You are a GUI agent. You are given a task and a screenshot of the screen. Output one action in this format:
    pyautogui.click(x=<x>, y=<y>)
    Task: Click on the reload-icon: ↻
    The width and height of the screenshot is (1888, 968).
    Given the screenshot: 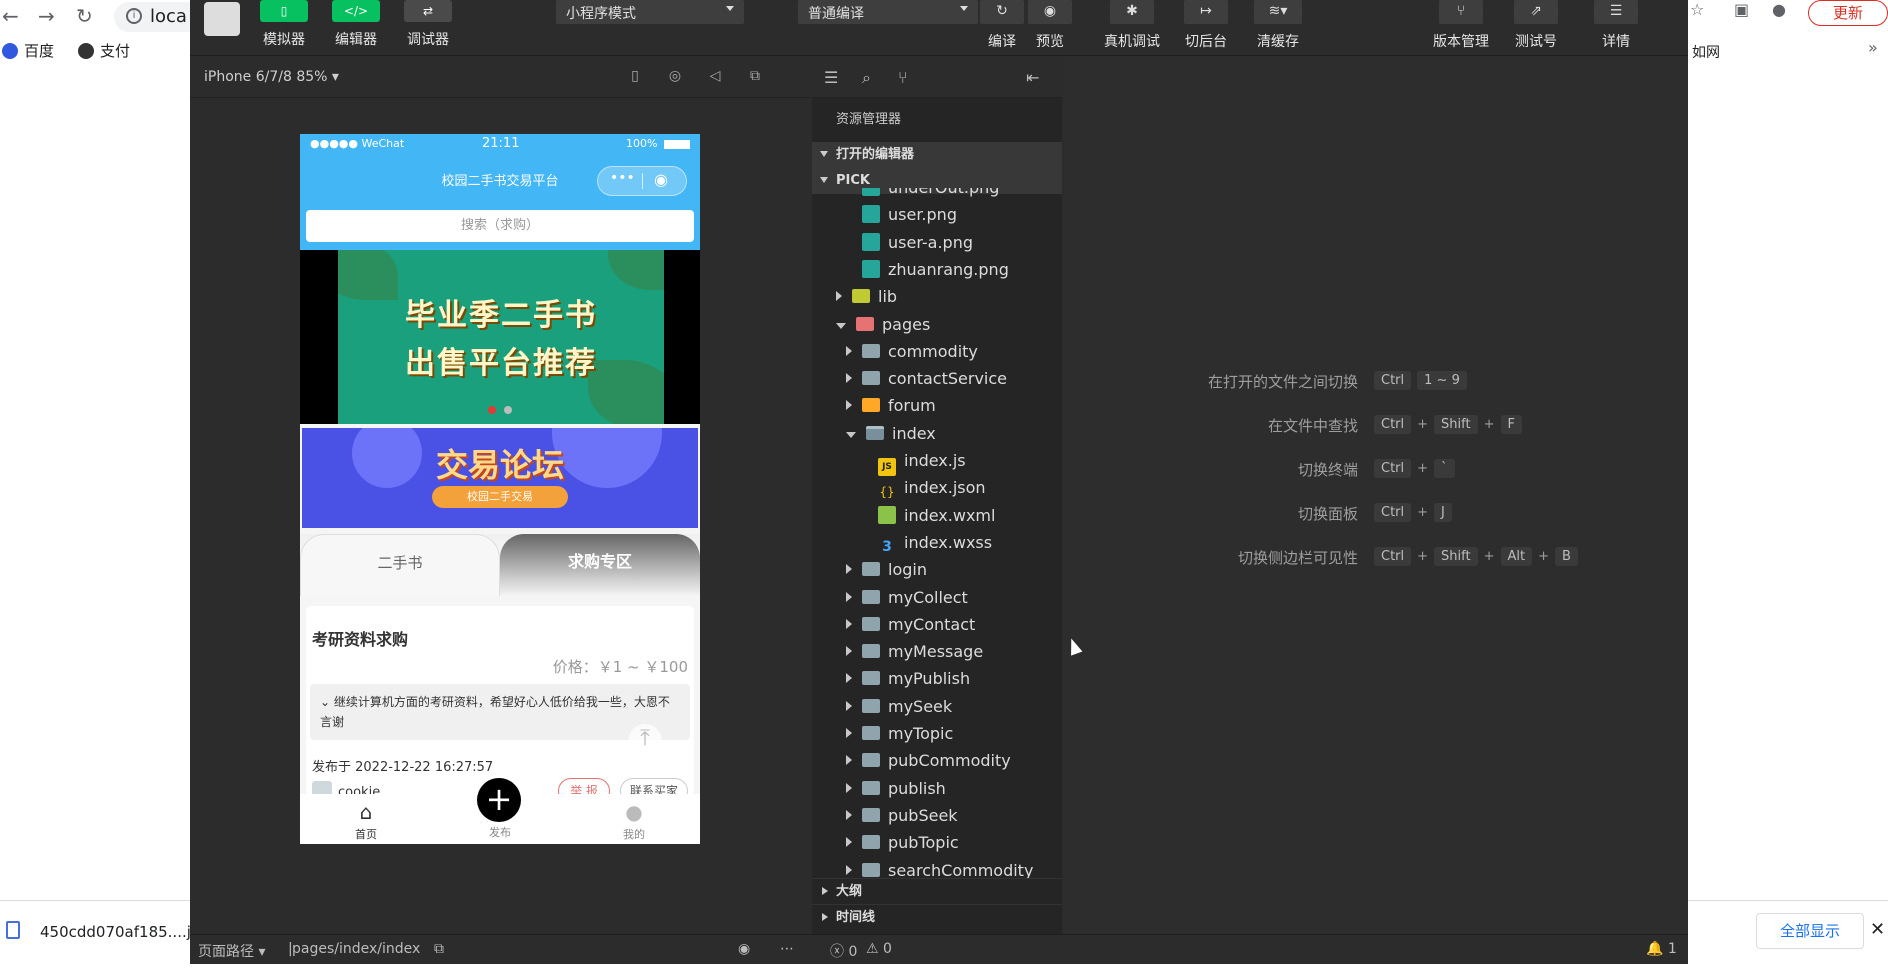 What is the action you would take?
    pyautogui.click(x=84, y=16)
    